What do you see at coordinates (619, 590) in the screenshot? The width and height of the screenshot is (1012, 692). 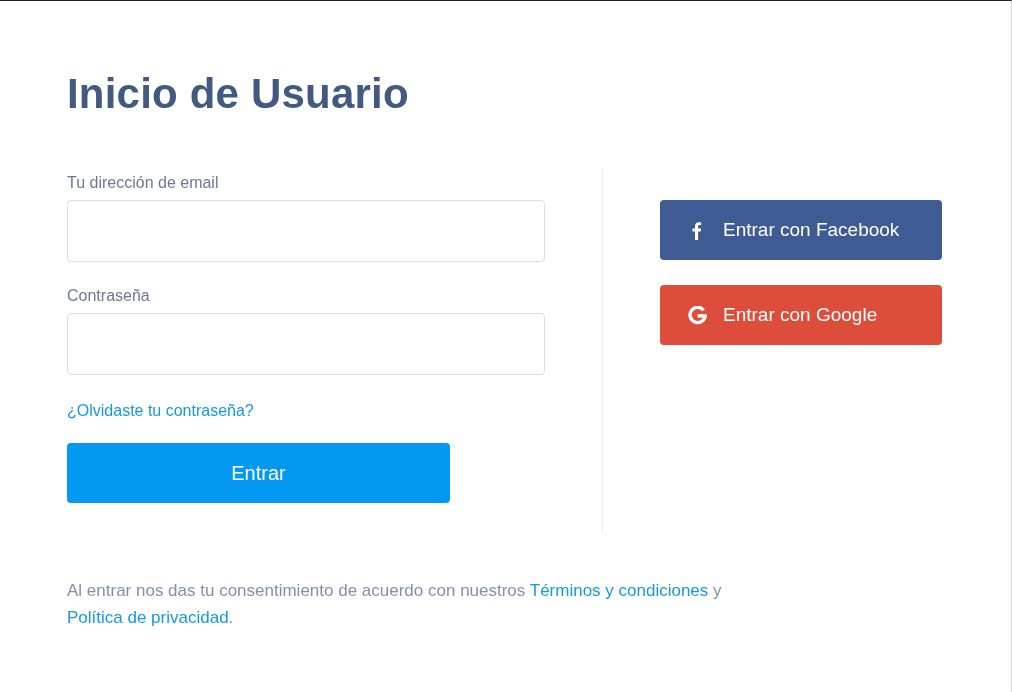 I see `policy-link: Términos y condiciones` at bounding box center [619, 590].